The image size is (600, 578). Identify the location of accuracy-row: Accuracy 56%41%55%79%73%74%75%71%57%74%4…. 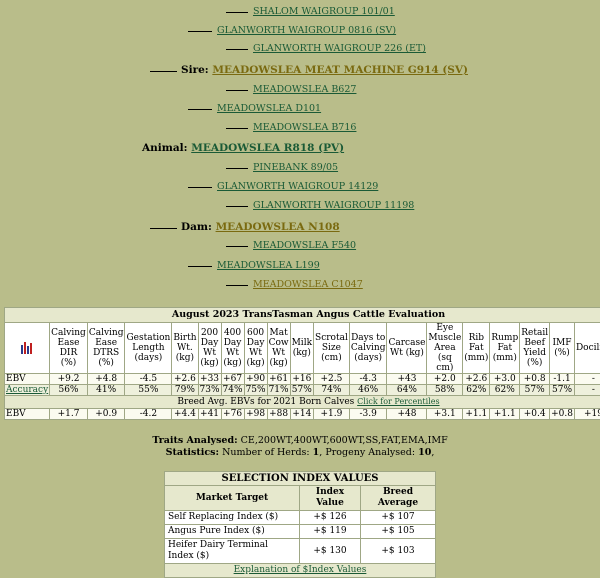
(302, 390).